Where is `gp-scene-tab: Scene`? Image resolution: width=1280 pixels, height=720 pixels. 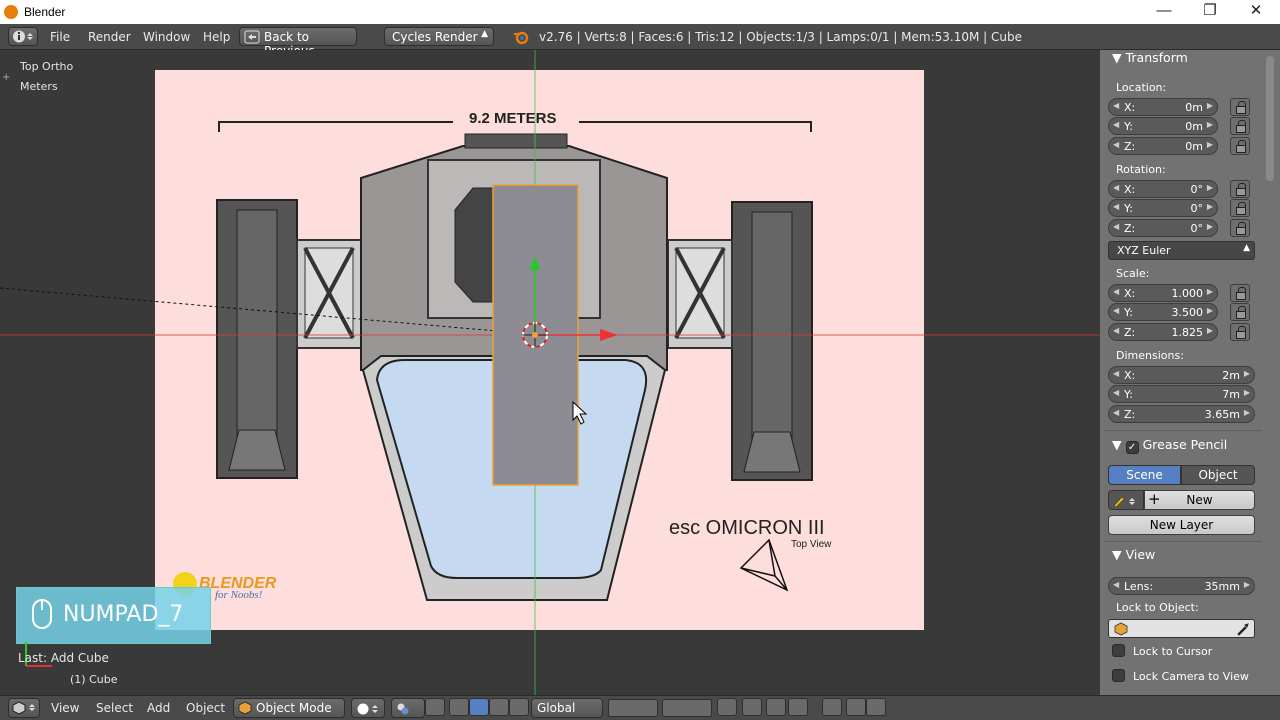 gp-scene-tab: Scene is located at coordinates (1144, 475).